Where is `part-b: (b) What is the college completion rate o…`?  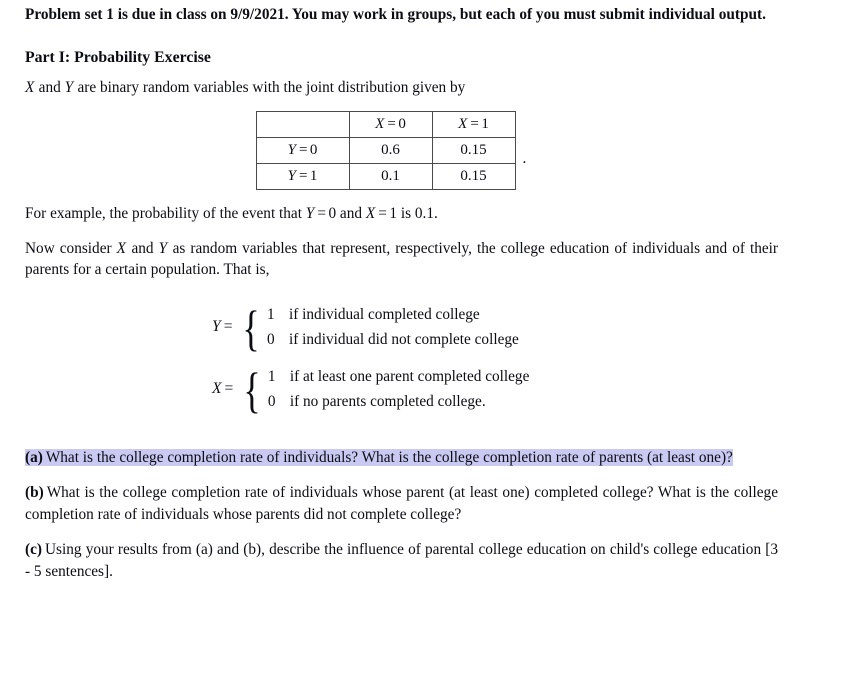
part-b: (b) What is the college completion rate o… is located at coordinates (401, 504).